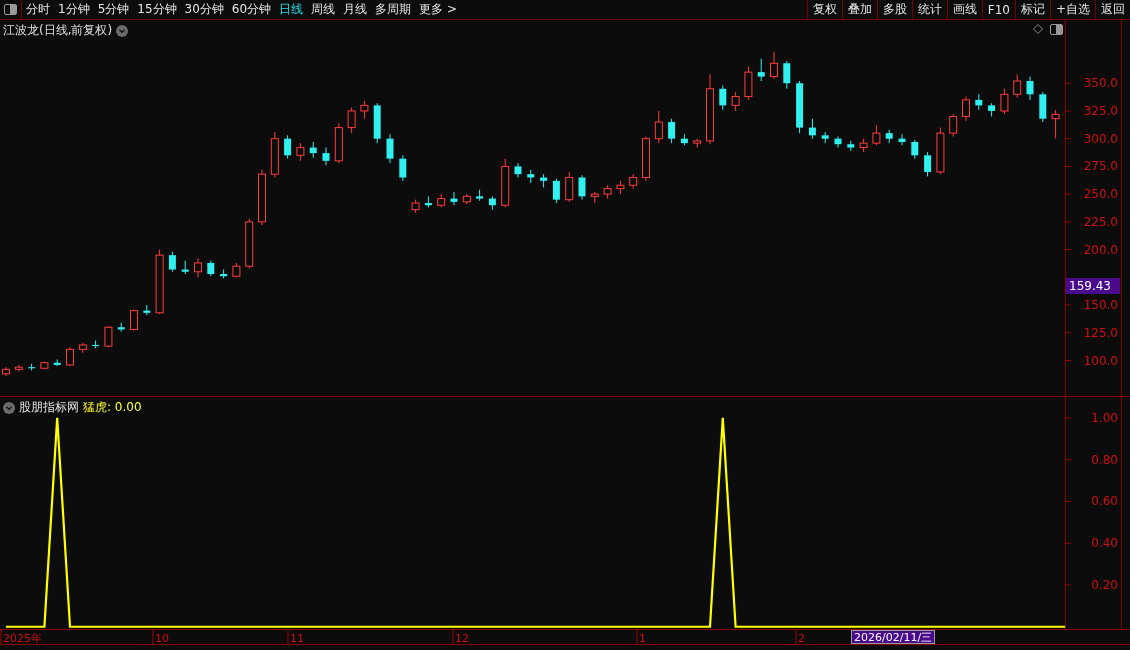  What do you see at coordinates (204, 9) in the screenshot?
I see `period-tab: 30分钟` at bounding box center [204, 9].